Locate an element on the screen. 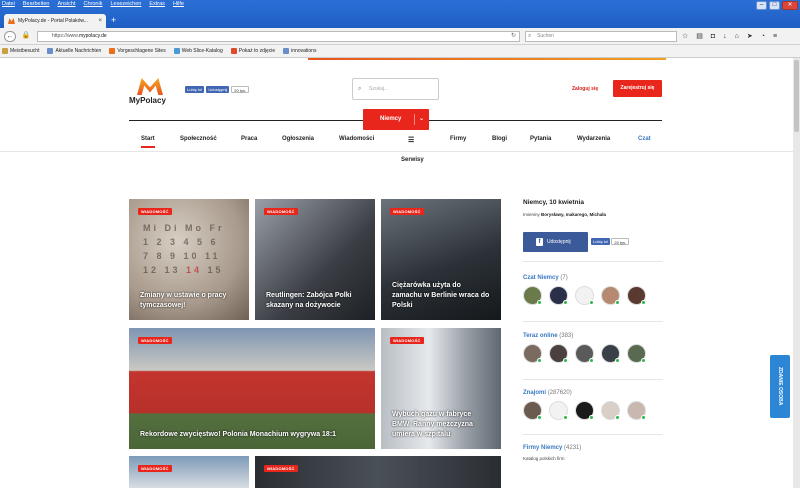  fb-share-button: Udostępnij is located at coordinates (218, 89).